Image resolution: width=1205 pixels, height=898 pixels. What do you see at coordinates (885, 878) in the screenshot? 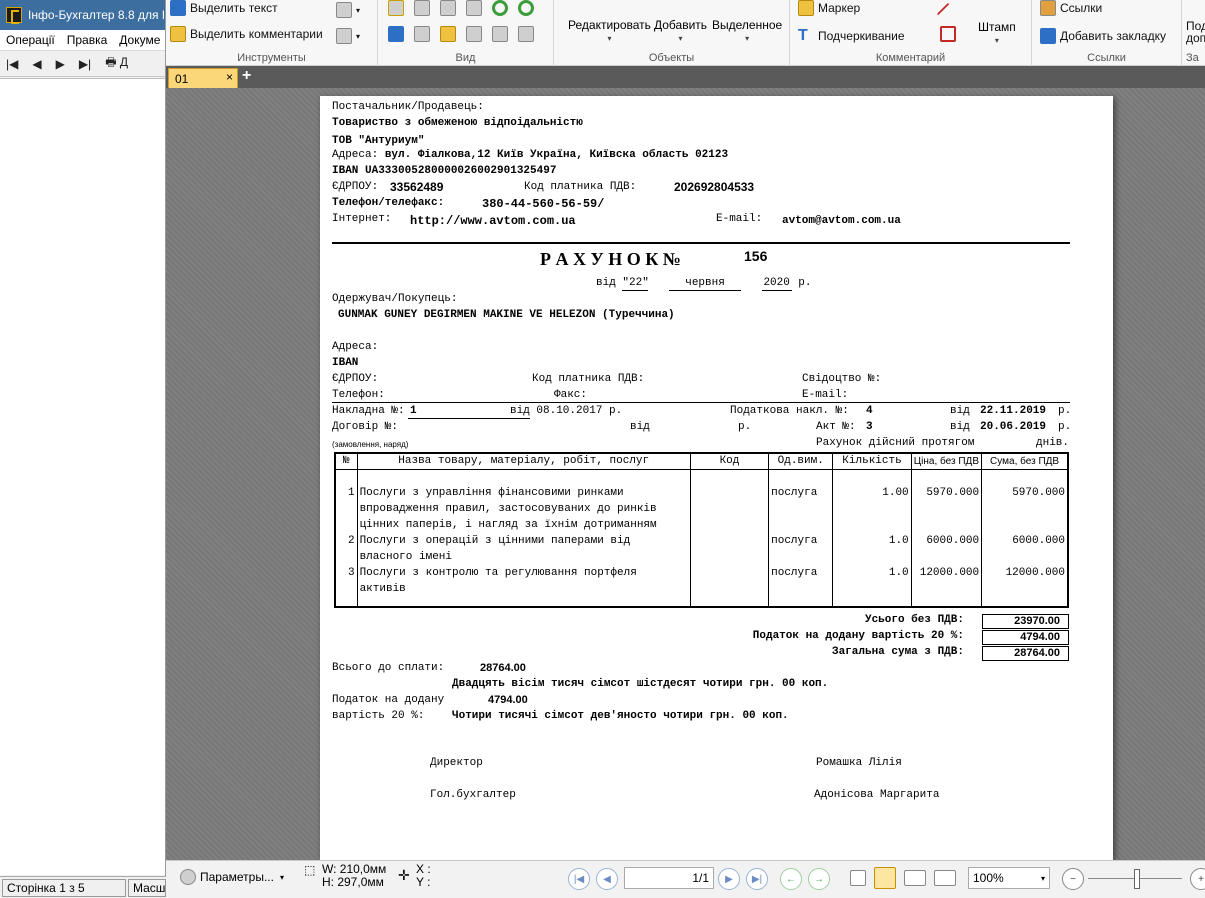
I see `continuous-page-icon` at bounding box center [885, 878].